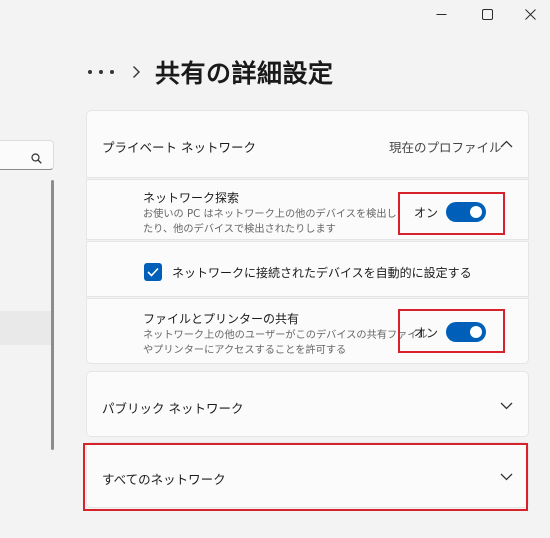 This screenshot has height=538, width=550. Describe the element at coordinates (270, 214) in the screenshot. I see `network-discovery-desc-line1: お使いの PC はネットワーク上の他のデバイスを検出し` at that location.